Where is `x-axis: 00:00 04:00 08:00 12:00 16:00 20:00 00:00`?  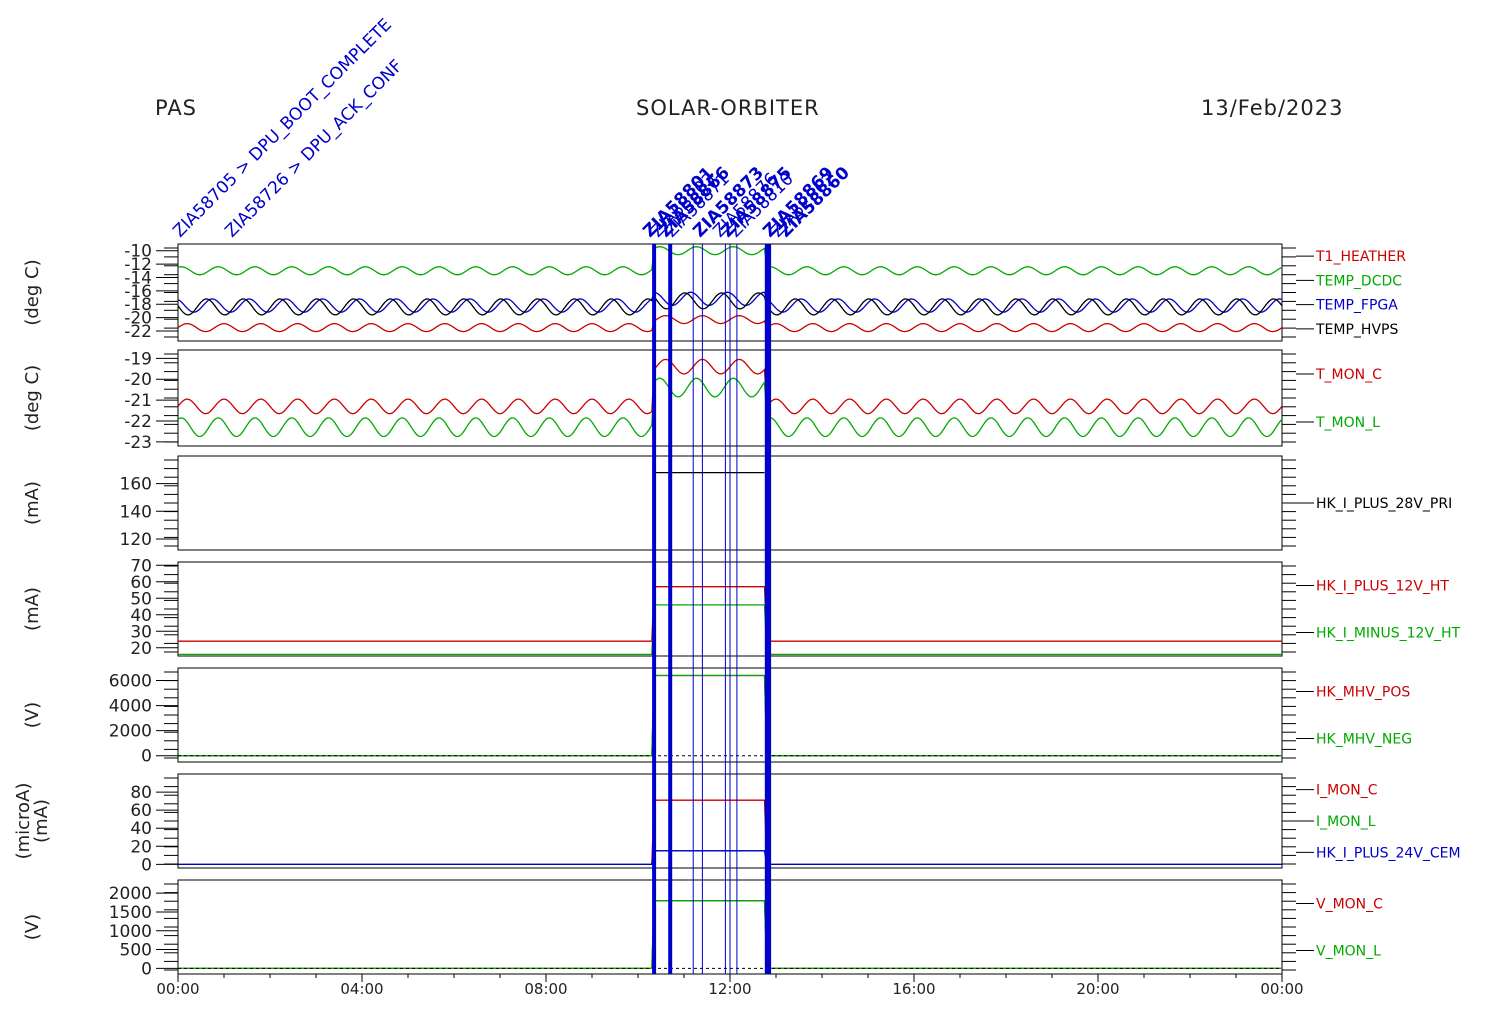 x-axis: 00:00 04:00 08:00 12:00 16:00 20:00 00:00 is located at coordinates (730, 986).